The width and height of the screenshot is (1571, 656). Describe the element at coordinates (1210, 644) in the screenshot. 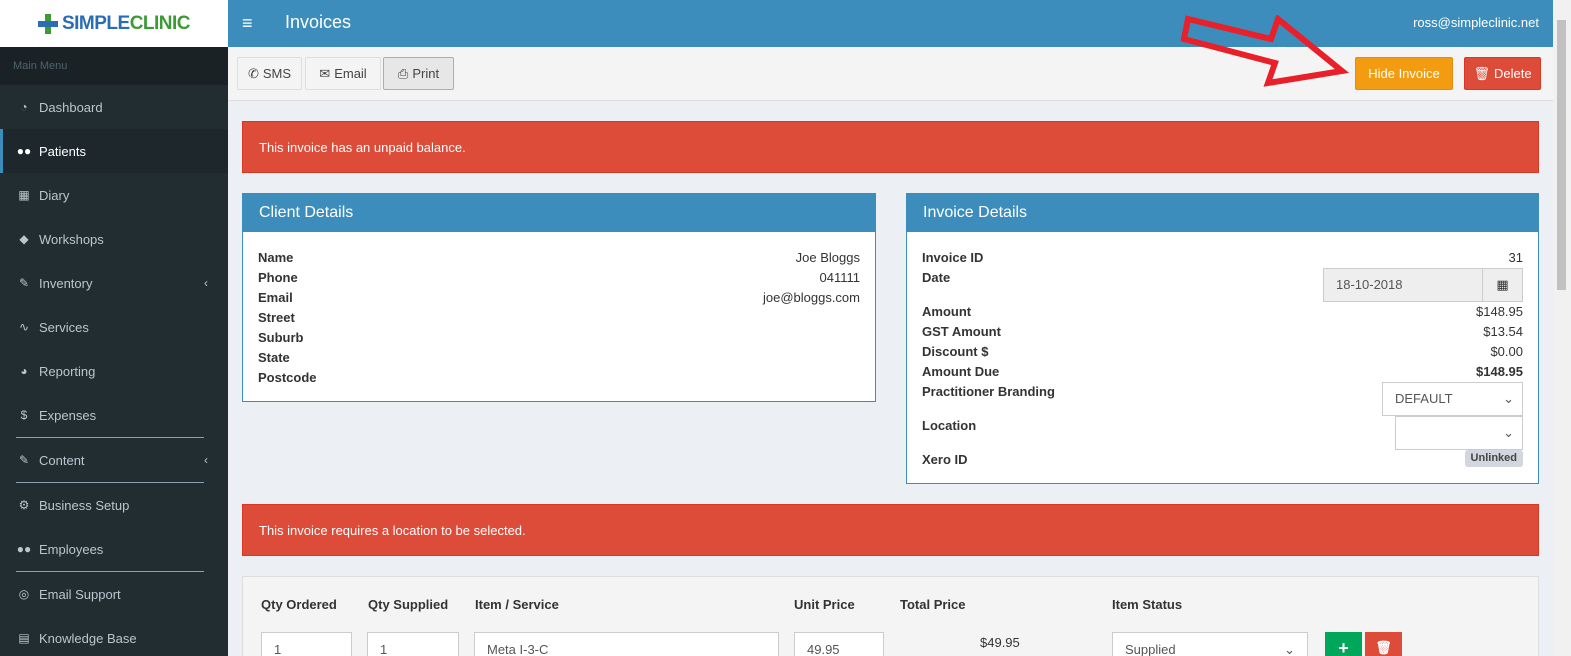

I see `item-status-select: Supplied ⌄` at that location.